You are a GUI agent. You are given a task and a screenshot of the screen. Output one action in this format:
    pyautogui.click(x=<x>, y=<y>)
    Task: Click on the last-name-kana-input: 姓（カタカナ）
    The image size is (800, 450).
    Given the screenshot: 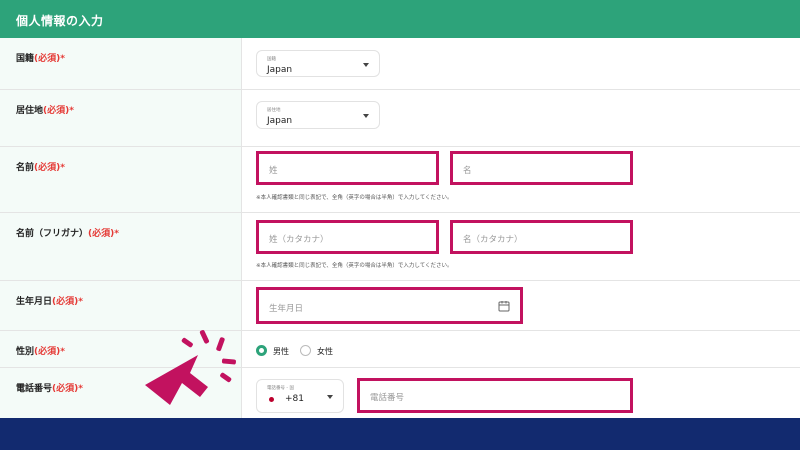 What is the action you would take?
    pyautogui.click(x=347, y=237)
    